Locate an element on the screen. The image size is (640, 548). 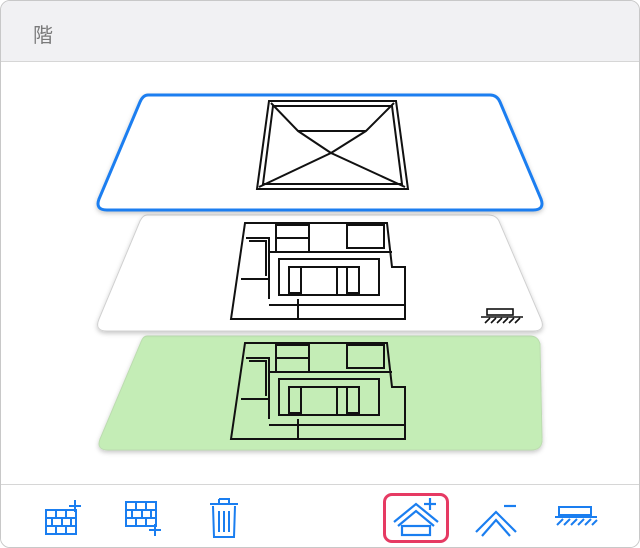
delete-floor-button is located at coordinates (224, 518).